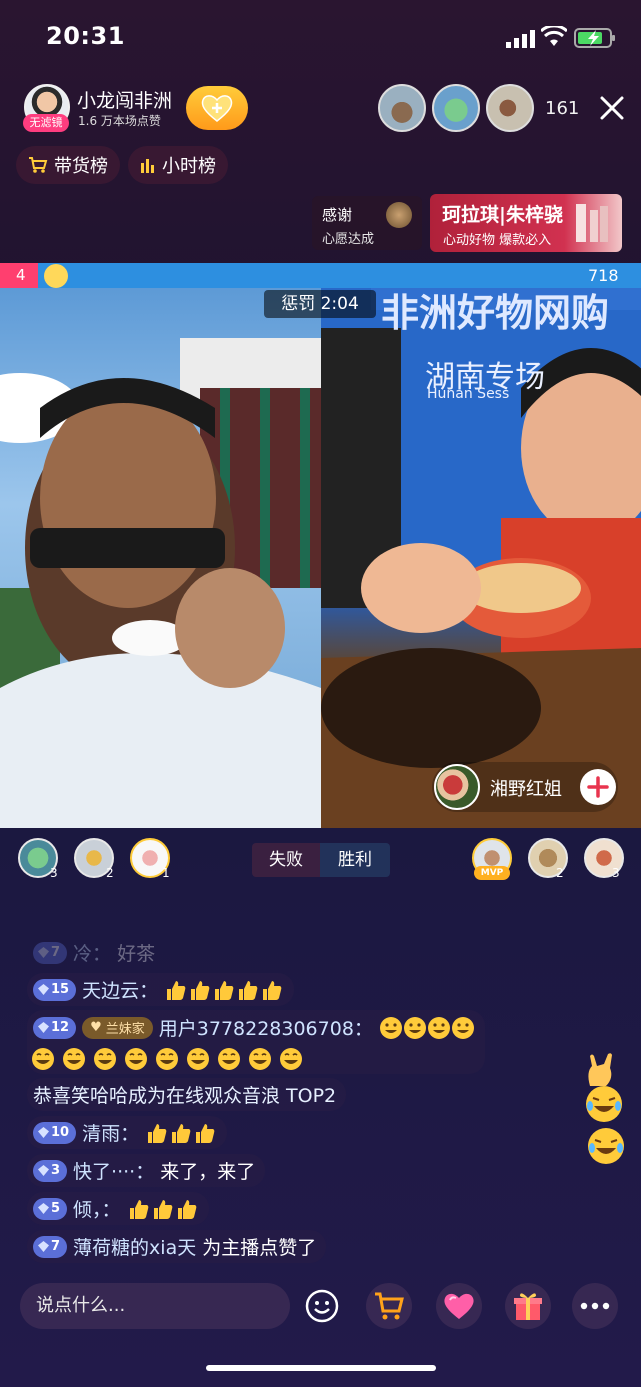 This screenshot has height=1387, width=641. I want to click on plus-icon, so click(598, 787).